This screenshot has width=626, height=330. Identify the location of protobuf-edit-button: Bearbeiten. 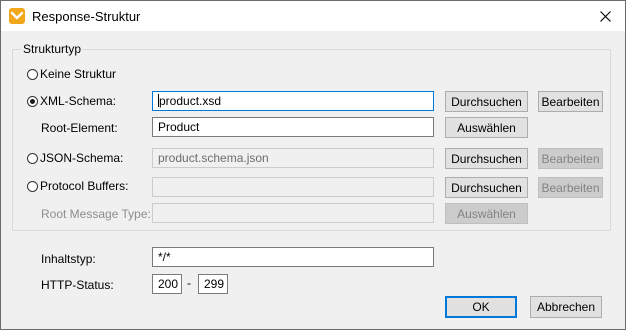
(570, 187).